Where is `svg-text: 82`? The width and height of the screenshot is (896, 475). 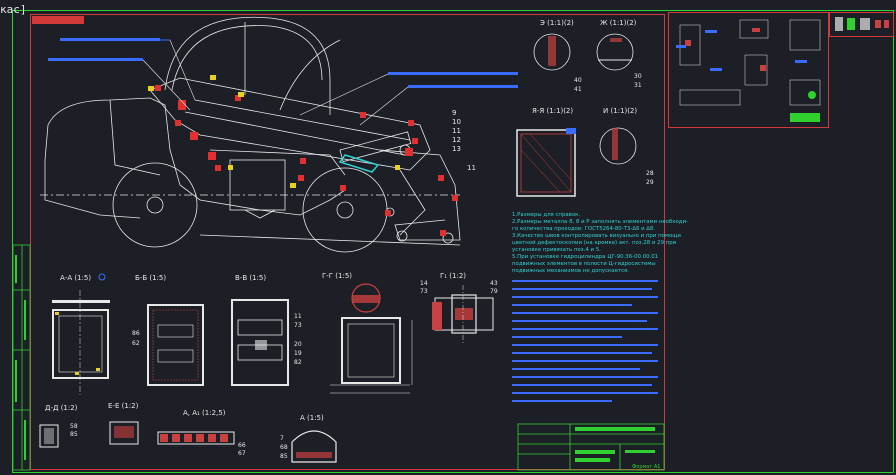
svg-text: 82 is located at coordinates (298, 362).